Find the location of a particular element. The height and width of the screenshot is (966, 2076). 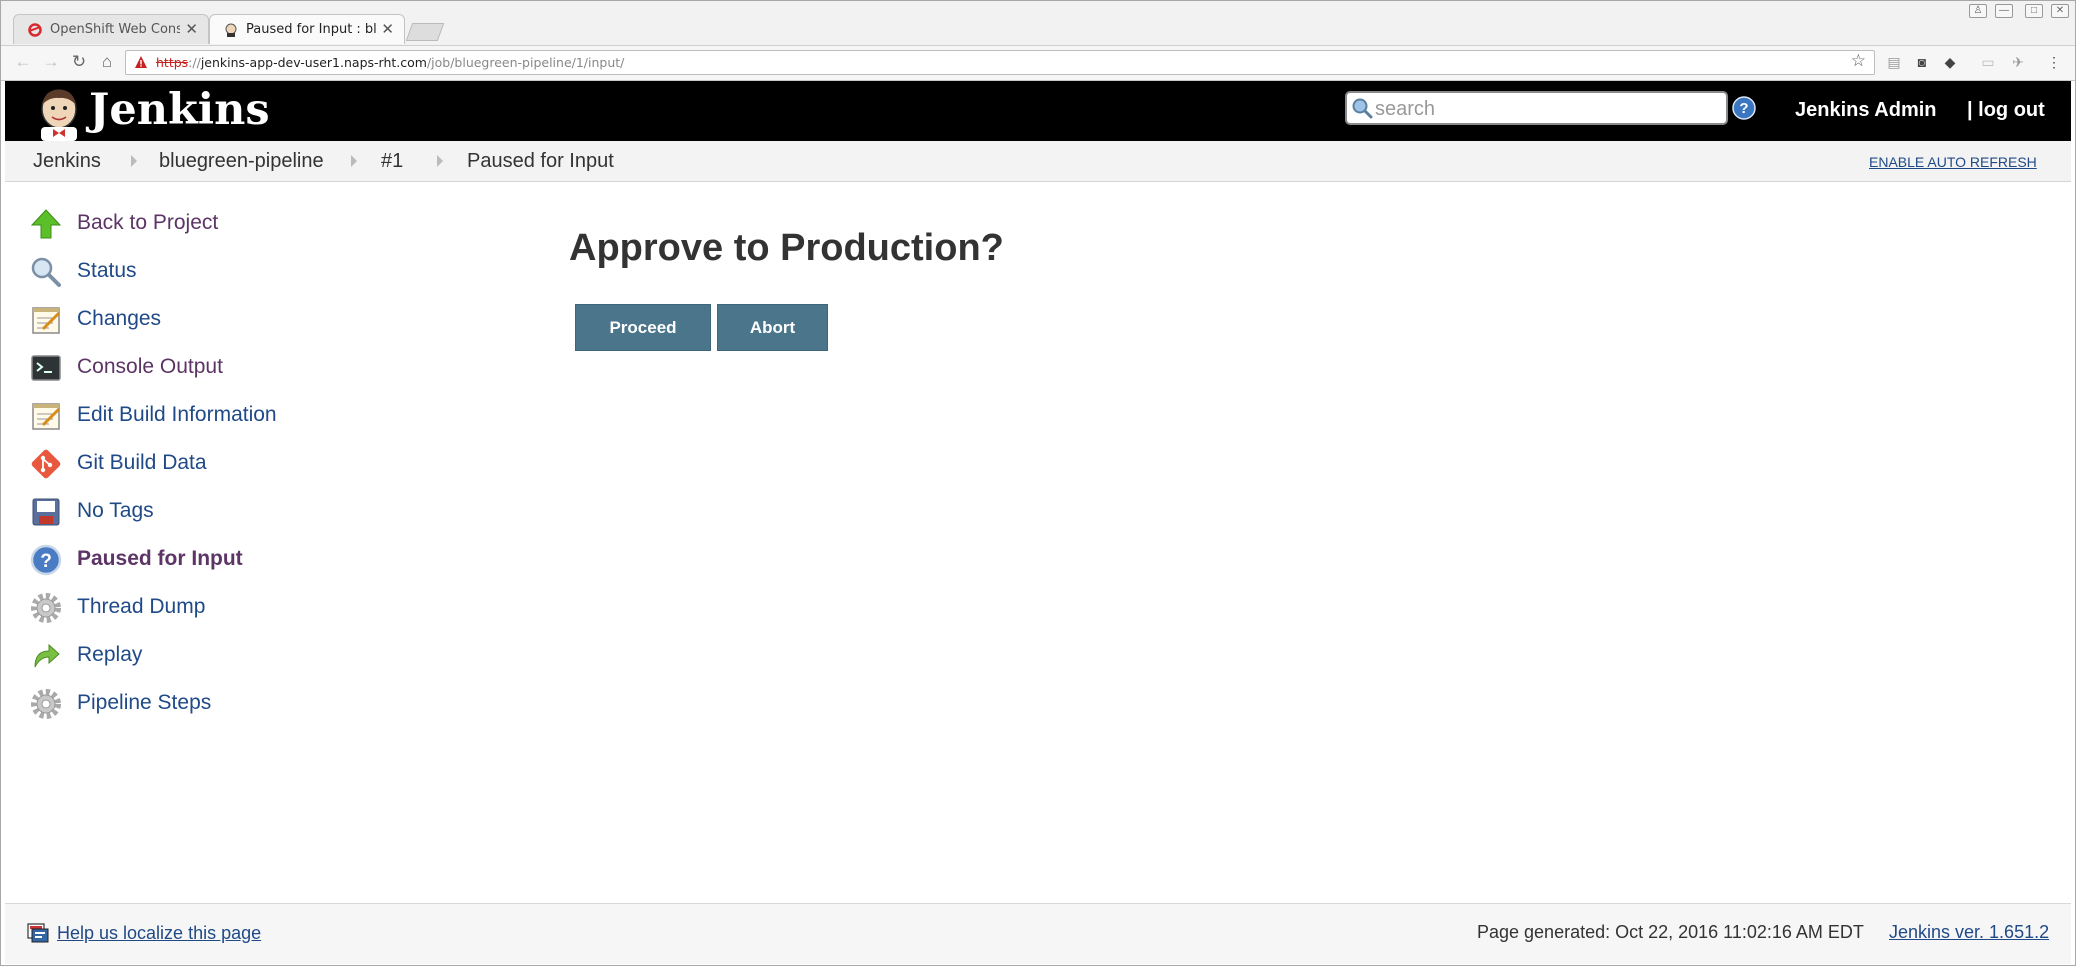

task-label: Edit Build Information is located at coordinates (177, 414).